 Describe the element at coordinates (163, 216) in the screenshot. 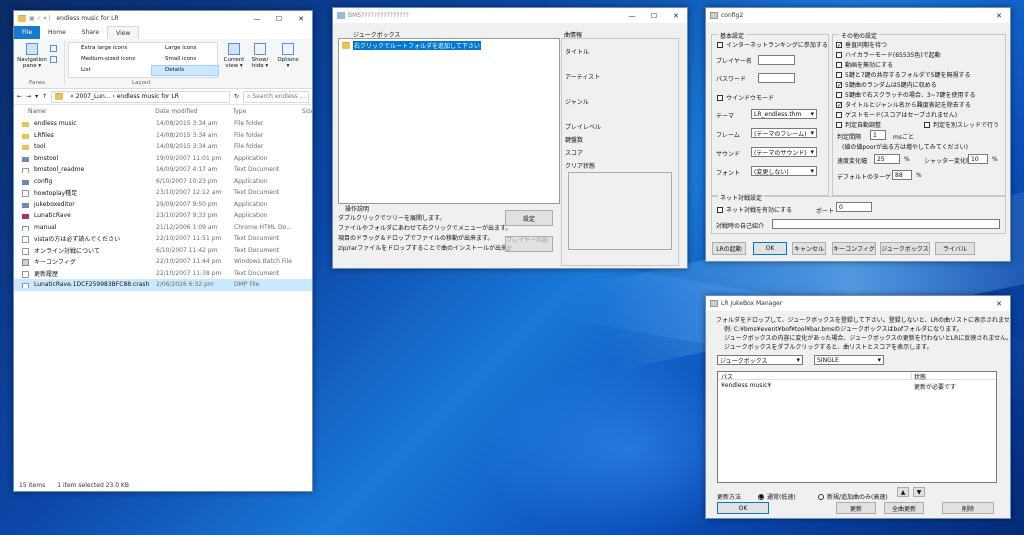

I see `file-row: LunaticRave 23/10/2007 9:33 pm Application` at that location.